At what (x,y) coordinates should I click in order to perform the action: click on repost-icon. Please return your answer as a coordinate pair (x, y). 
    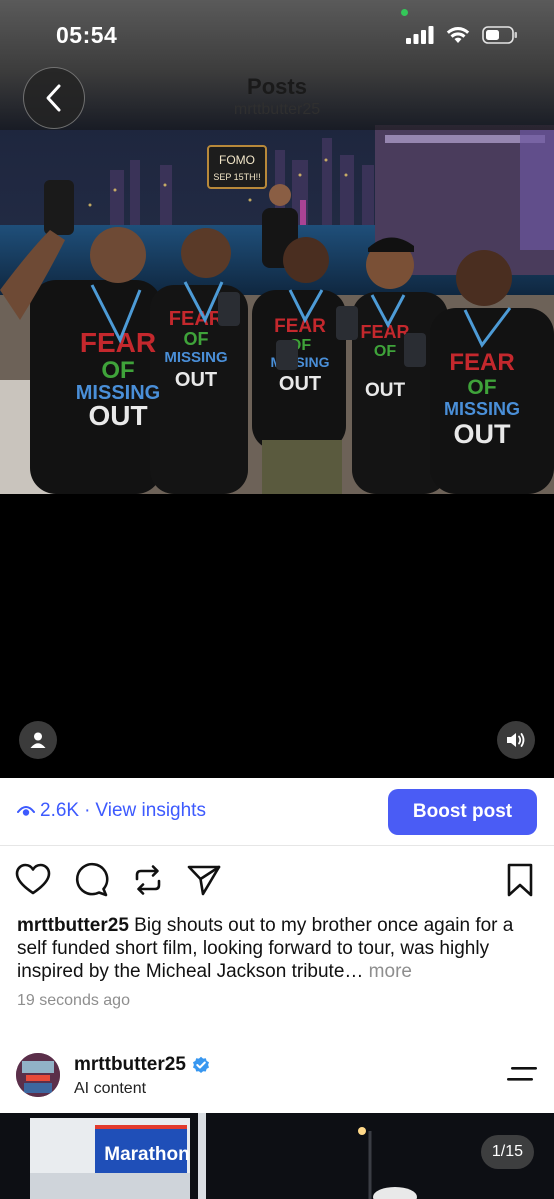
    Looking at the image, I should click on (148, 880).